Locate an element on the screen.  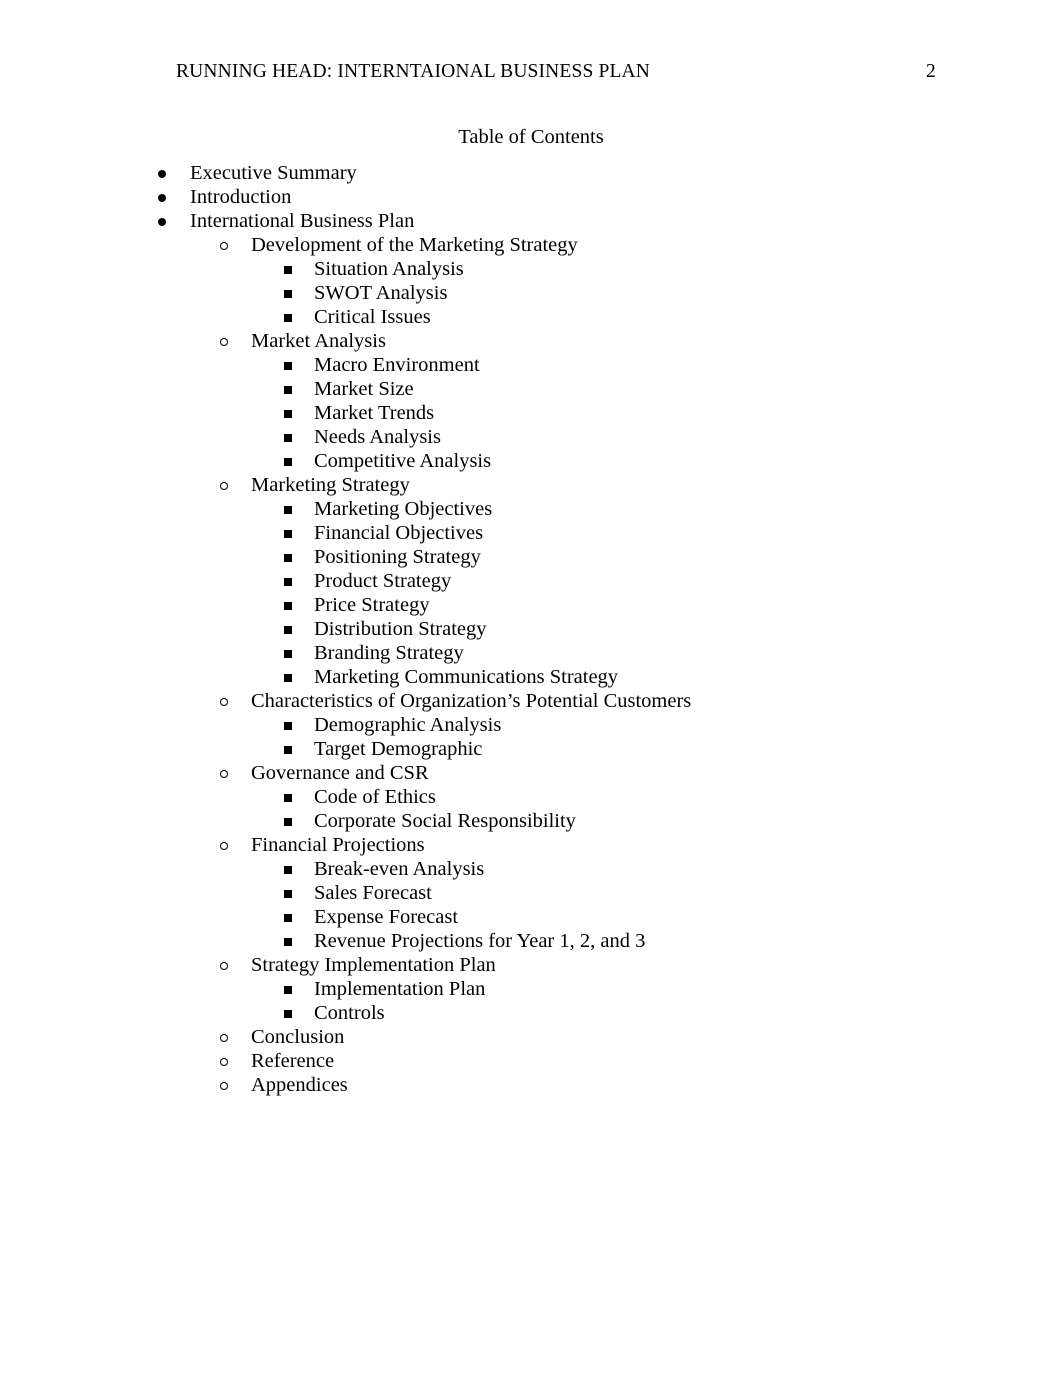
toc-entry-label: Marketing Objectives is located at coordinates (403, 509).